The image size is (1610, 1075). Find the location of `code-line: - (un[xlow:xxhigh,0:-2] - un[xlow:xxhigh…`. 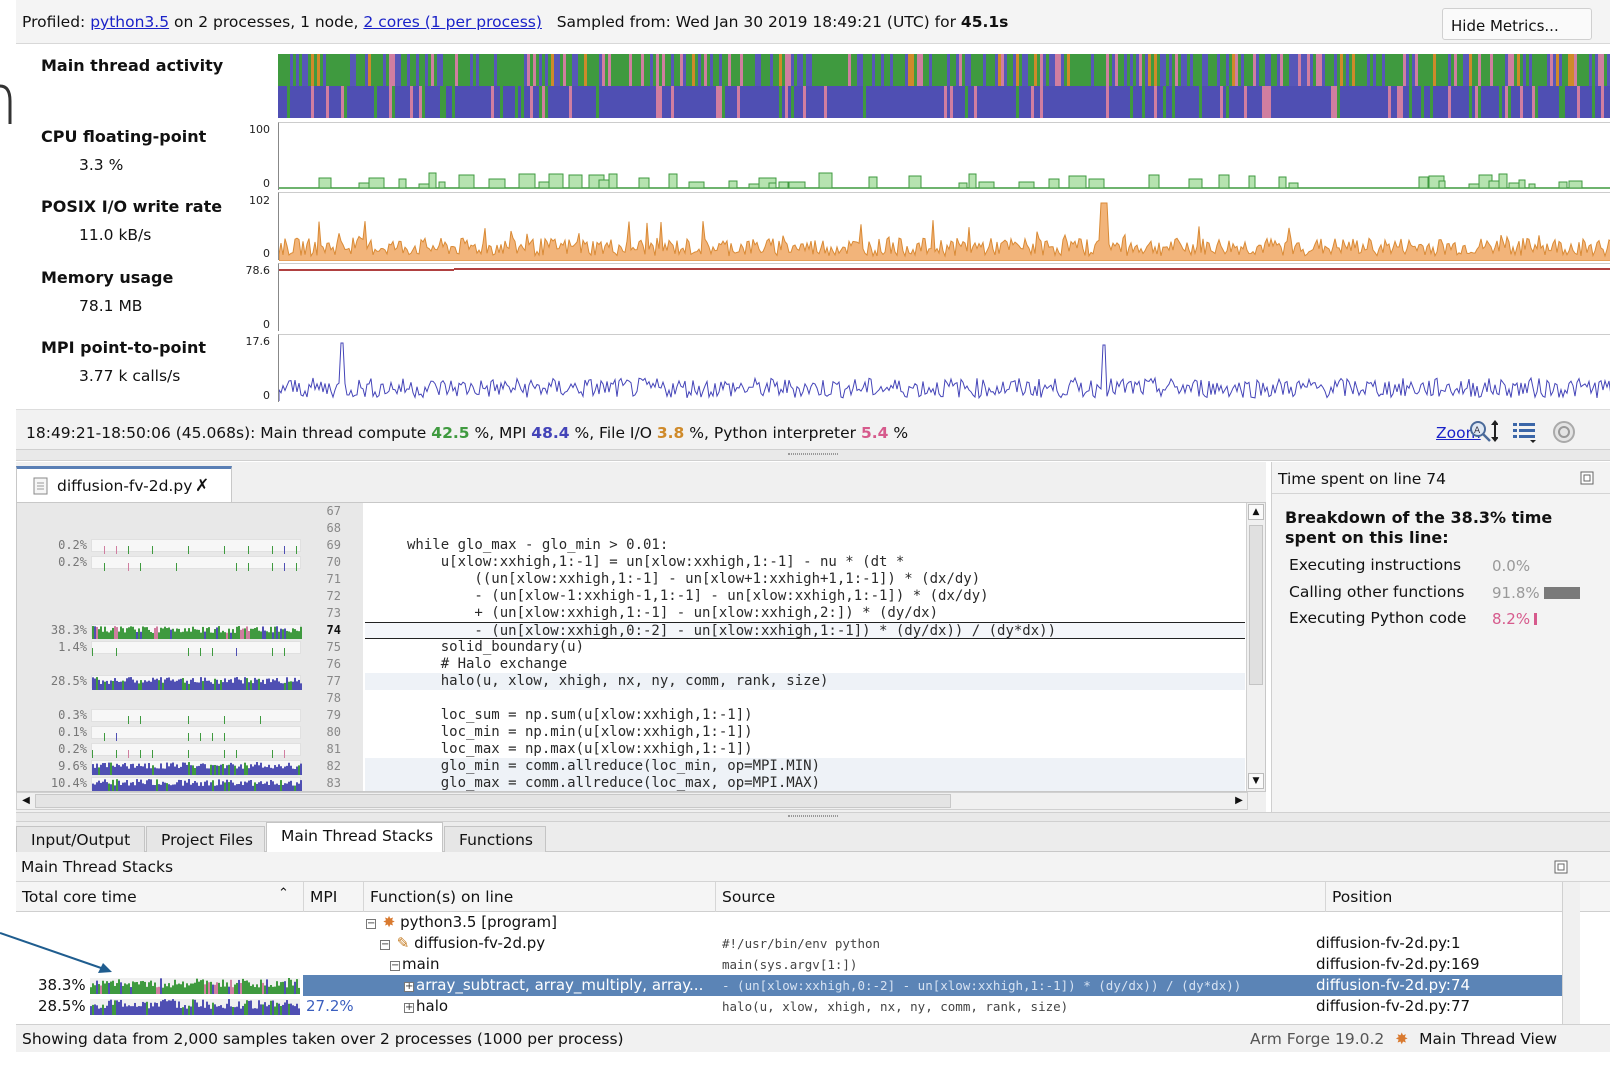

code-line: - (un[xlow:xxhigh,0:-2] - un[xlow:xxhigh… is located at coordinates (805, 630).